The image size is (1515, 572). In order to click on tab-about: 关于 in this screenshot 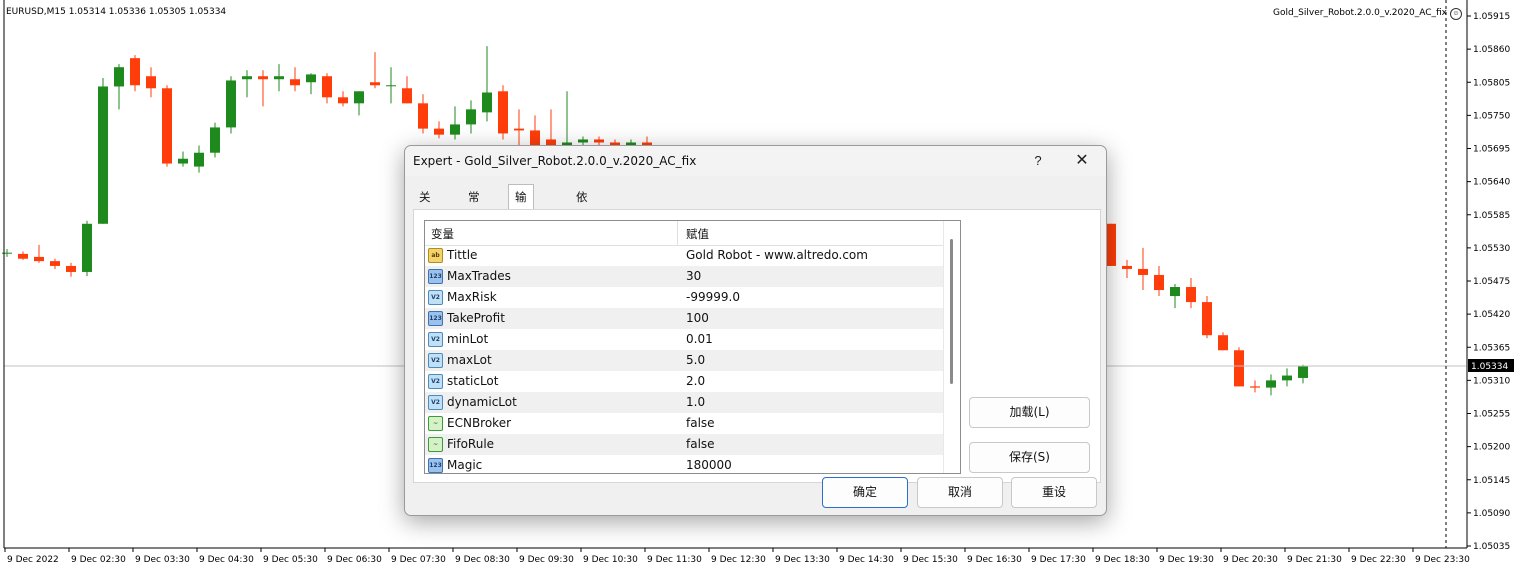, I will do `click(425, 206)`.